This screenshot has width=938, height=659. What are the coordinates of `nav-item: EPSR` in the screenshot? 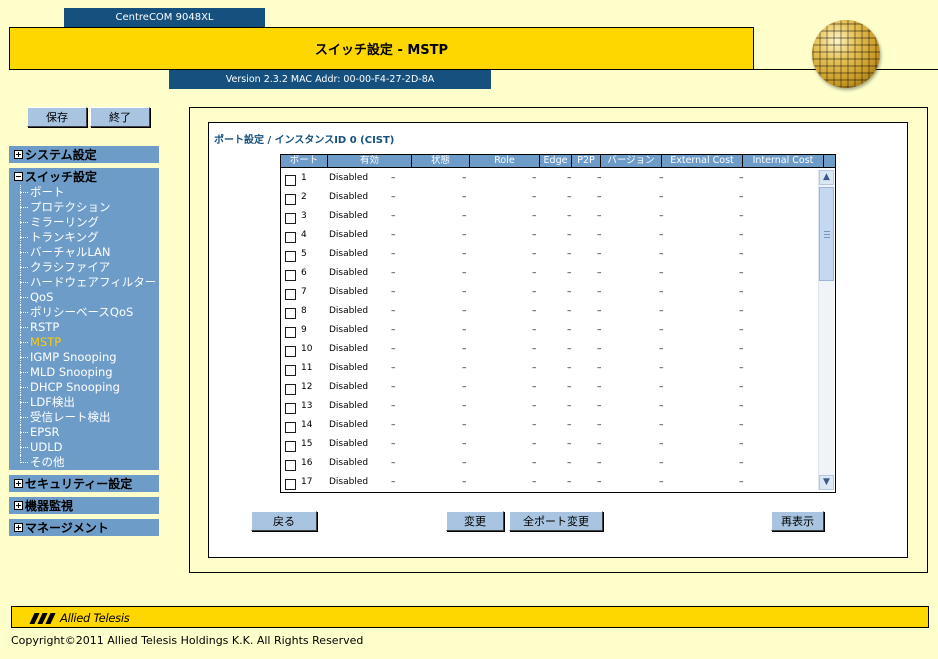 It's located at (87, 432).